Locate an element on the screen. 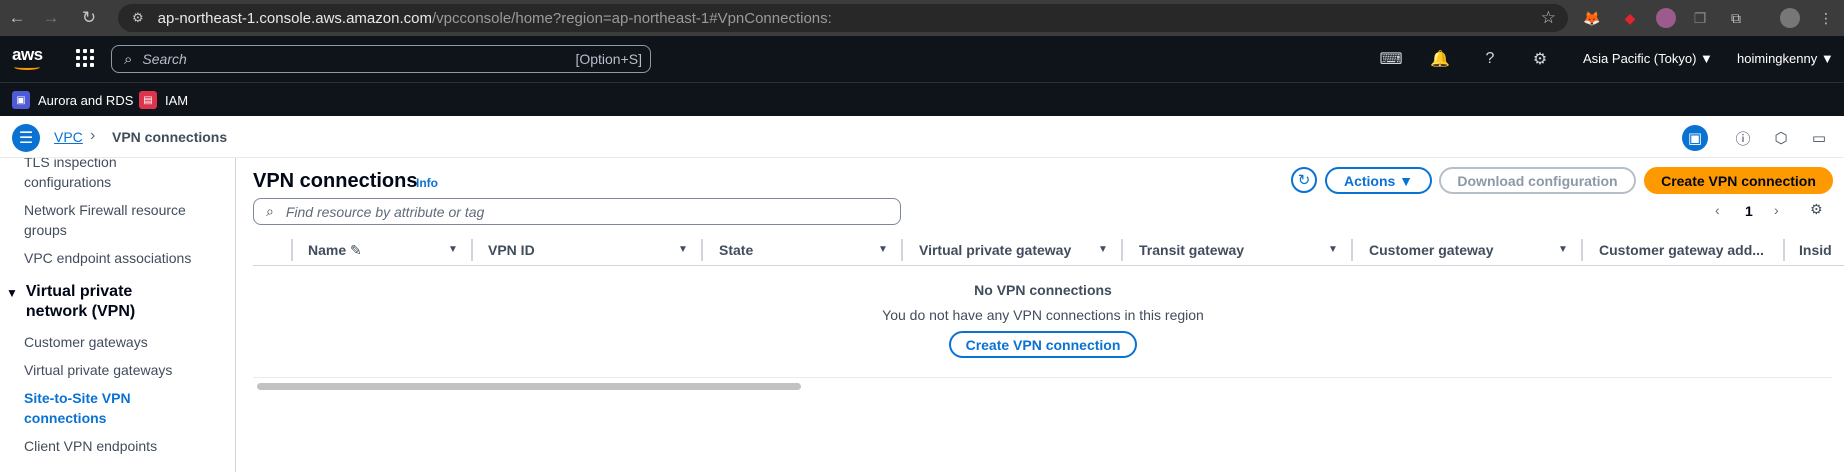 This screenshot has width=1844, height=472. favorite-aurora-rds: ▣ Aurora and RDS is located at coordinates (72, 100).